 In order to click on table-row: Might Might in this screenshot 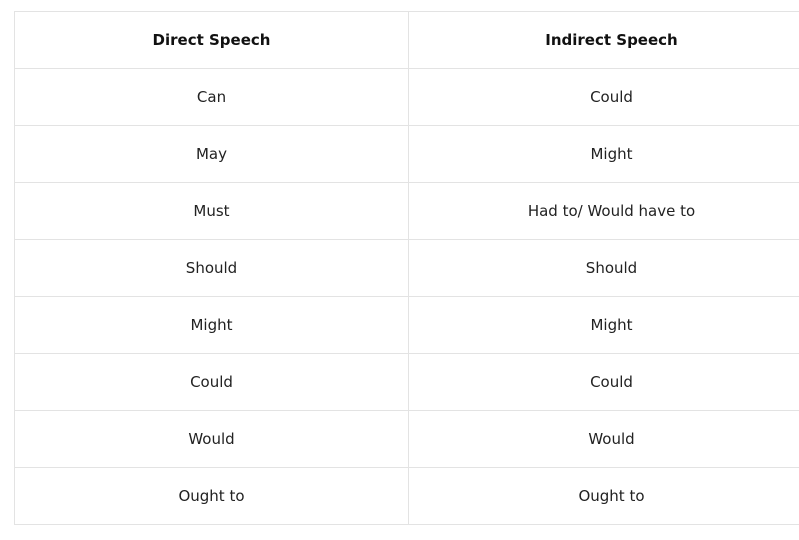, I will do `click(406, 325)`.